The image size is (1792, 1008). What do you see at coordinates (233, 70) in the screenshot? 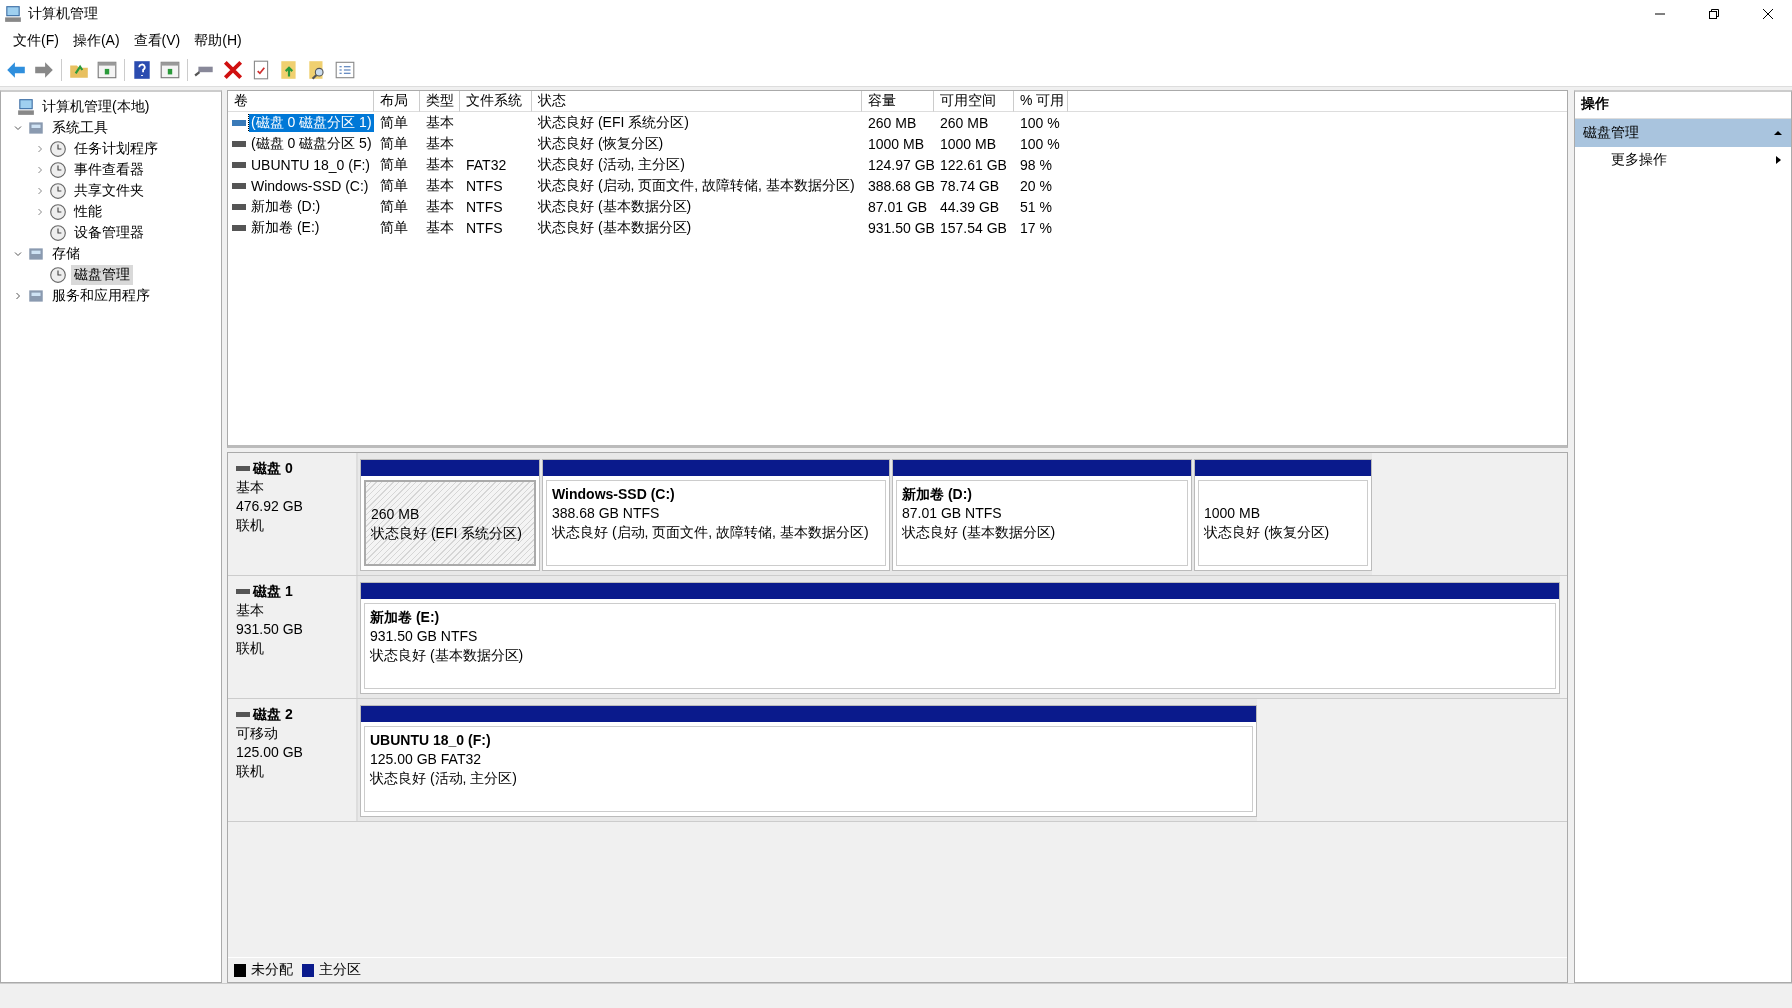
I see `delete-icon` at bounding box center [233, 70].